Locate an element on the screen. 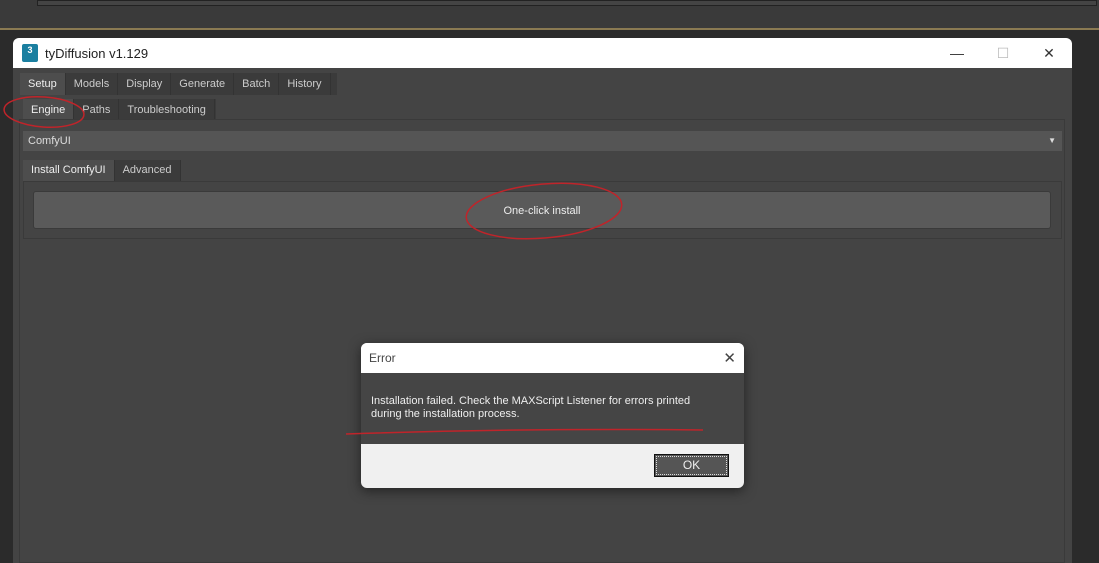 The image size is (1099, 563). engine-select: ComfyUI ▼ is located at coordinates (542, 141).